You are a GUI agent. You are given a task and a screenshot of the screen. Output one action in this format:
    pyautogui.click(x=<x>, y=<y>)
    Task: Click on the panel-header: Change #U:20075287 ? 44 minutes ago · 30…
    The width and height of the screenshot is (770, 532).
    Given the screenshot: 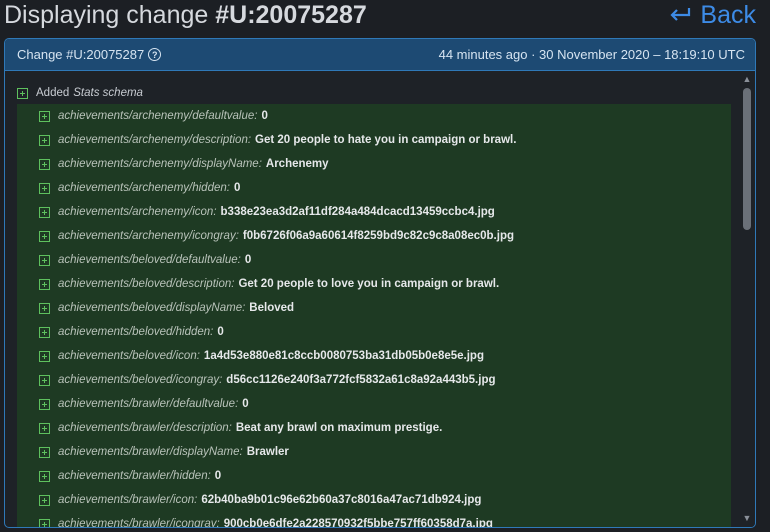 What is the action you would take?
    pyautogui.click(x=380, y=55)
    